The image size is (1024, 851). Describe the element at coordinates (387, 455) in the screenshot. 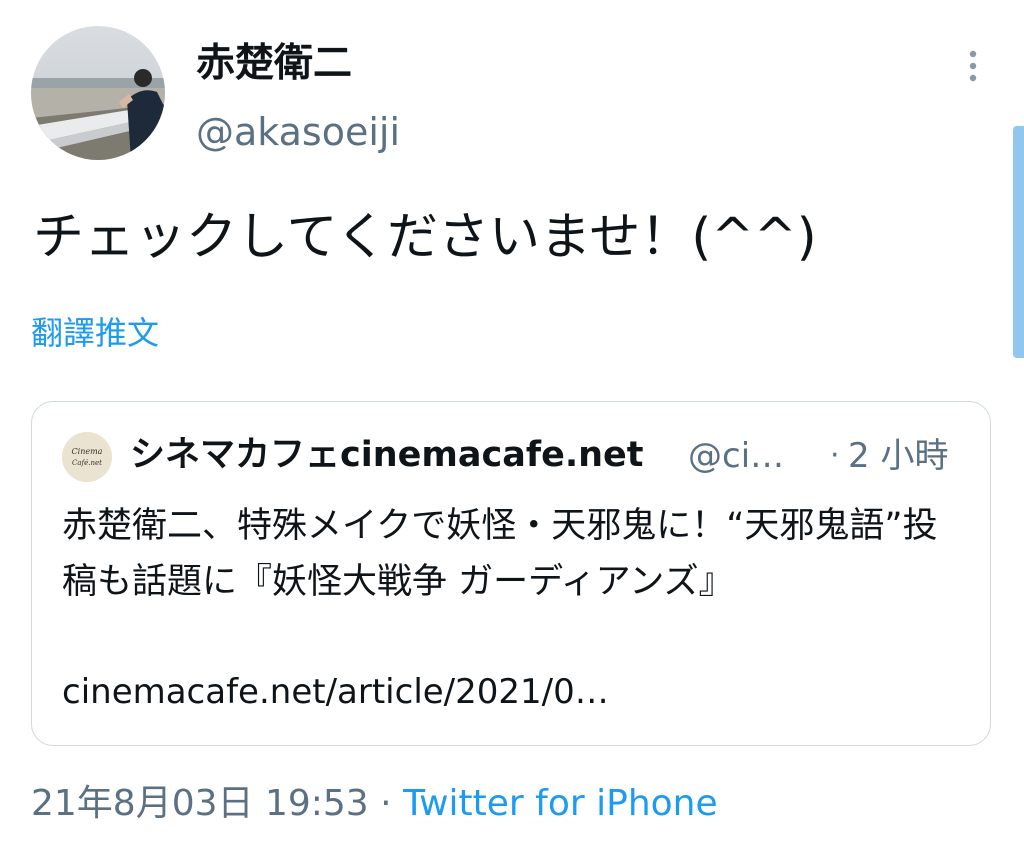

I see `quoted-account-name: シネマカフェcinemacafe.net` at that location.